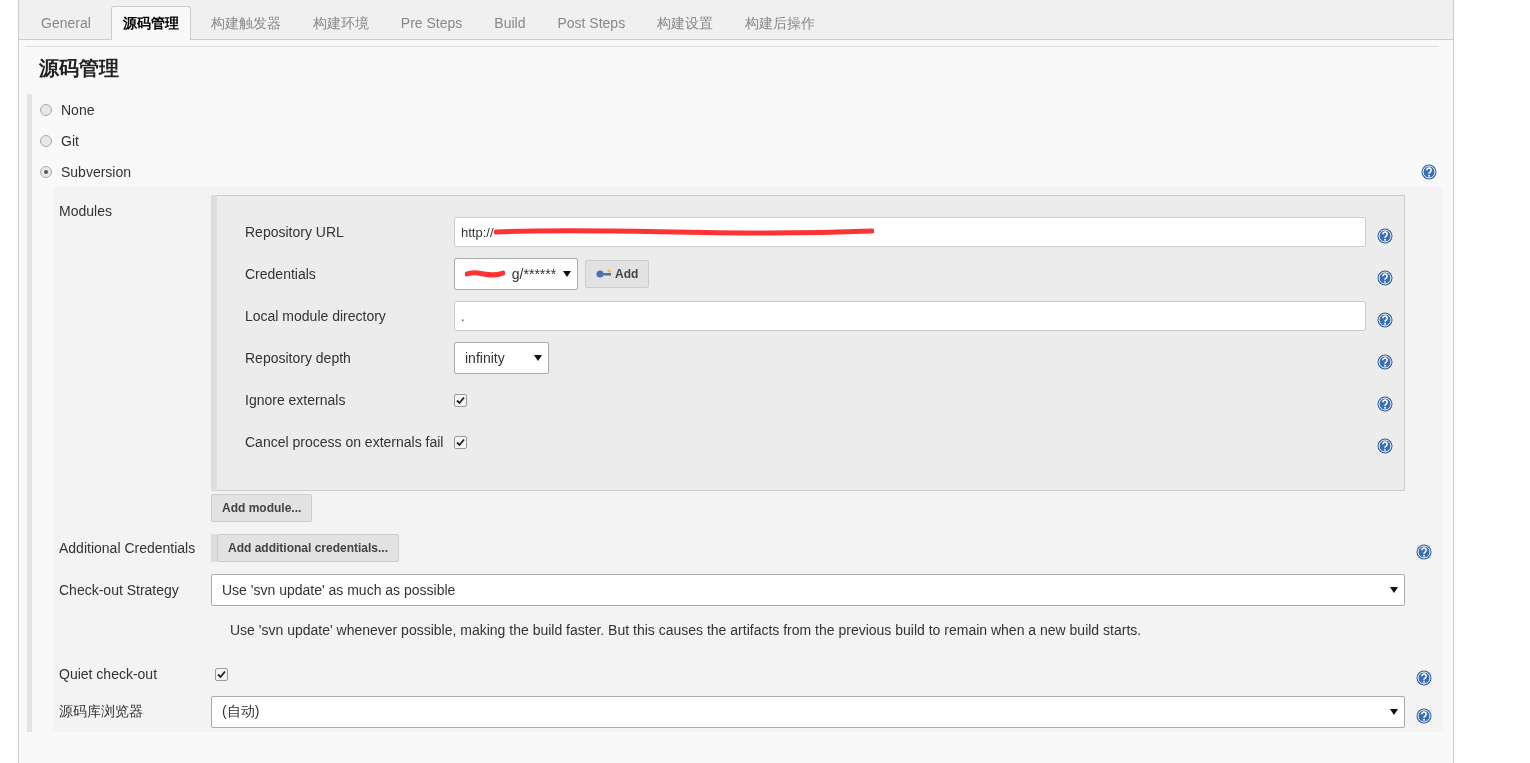 The height and width of the screenshot is (763, 1530). I want to click on field-value: http://, so click(477, 232).